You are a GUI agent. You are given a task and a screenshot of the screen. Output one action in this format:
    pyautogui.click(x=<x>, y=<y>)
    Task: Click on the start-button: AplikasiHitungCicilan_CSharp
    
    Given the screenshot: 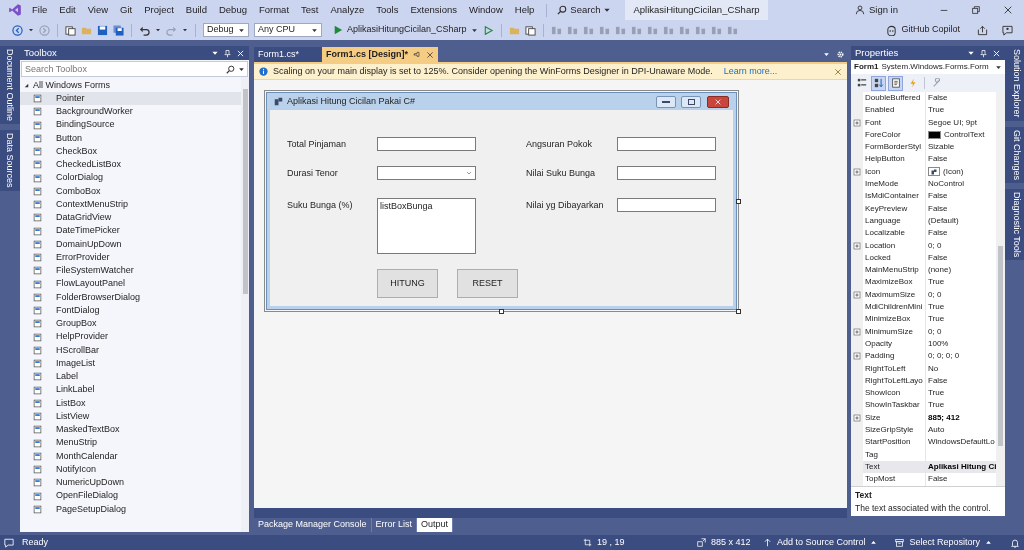 What is the action you would take?
    pyautogui.click(x=405, y=30)
    